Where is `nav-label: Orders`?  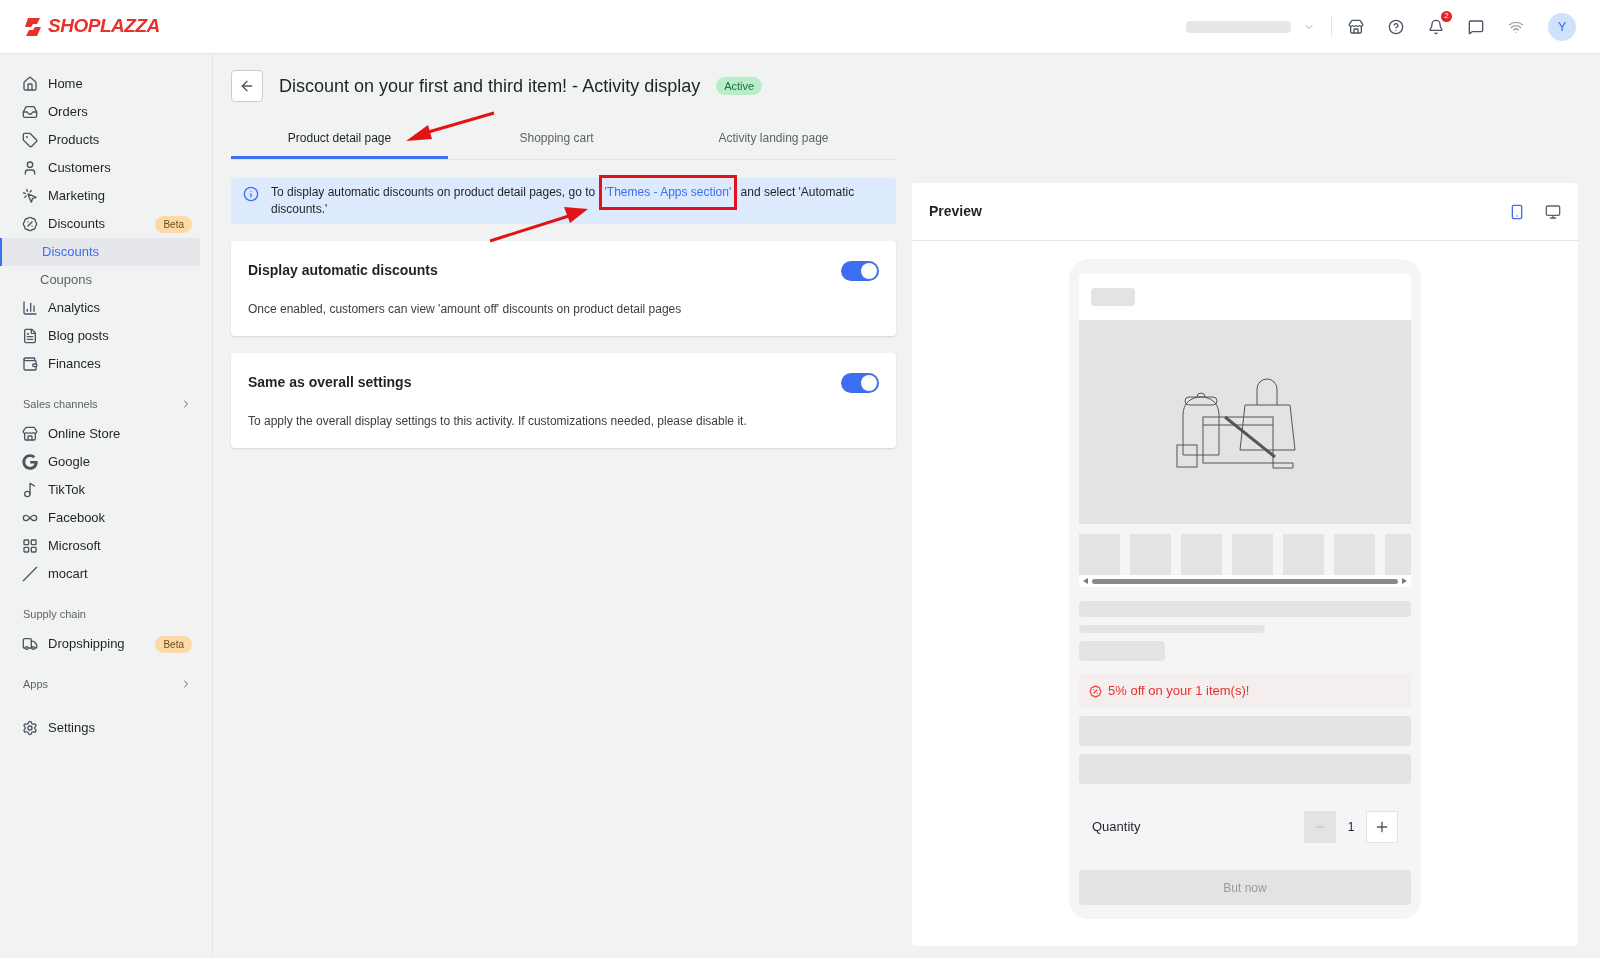 nav-label: Orders is located at coordinates (68, 112).